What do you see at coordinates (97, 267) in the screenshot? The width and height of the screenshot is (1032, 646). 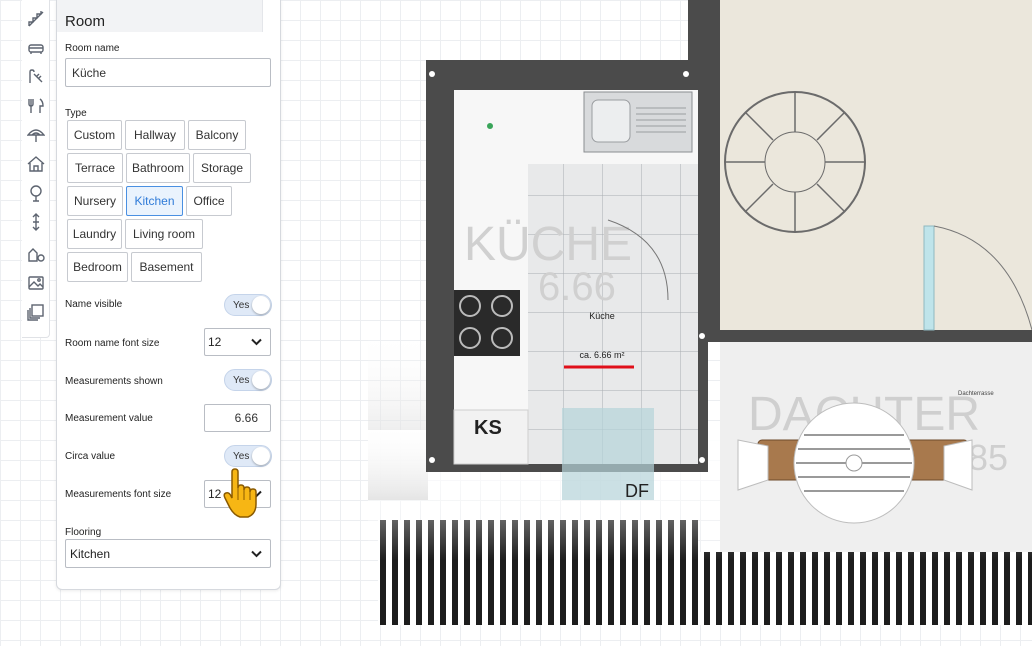 I see `type-chip-bedroom: Bedroom` at bounding box center [97, 267].